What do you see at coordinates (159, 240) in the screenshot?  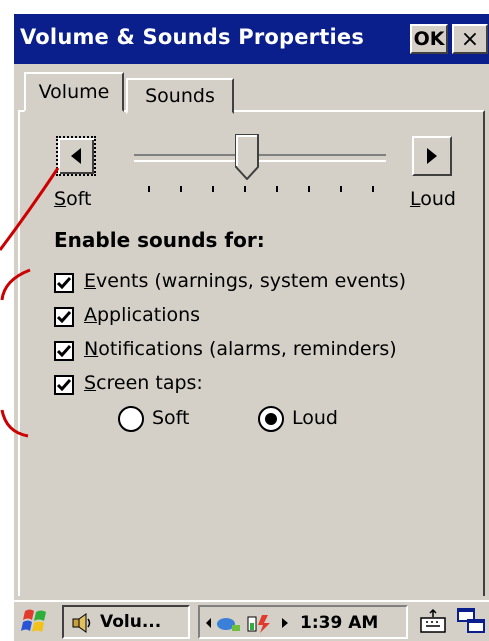 I see `enable-sounds-heading: Enable sounds for:` at bounding box center [159, 240].